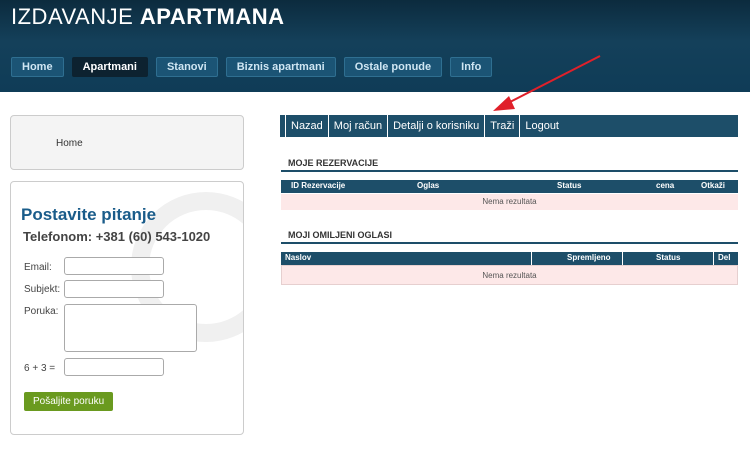 The width and height of the screenshot is (750, 456). What do you see at coordinates (553, 80) in the screenshot?
I see `arrow-shaft` at bounding box center [553, 80].